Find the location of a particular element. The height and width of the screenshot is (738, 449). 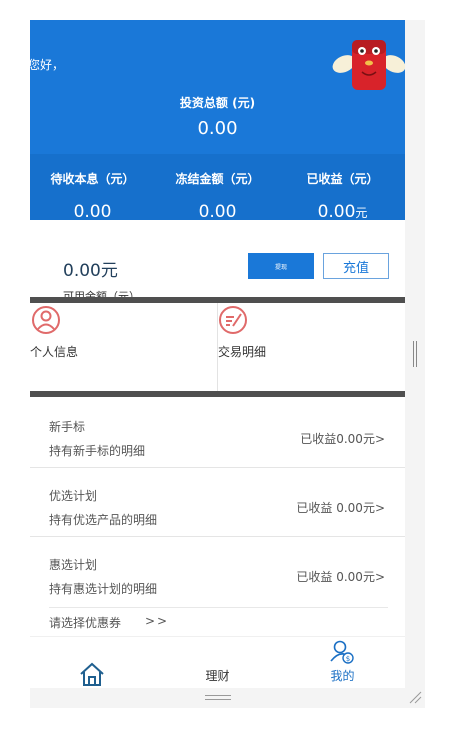

stat-value: 0.00元 is located at coordinates (342, 212).